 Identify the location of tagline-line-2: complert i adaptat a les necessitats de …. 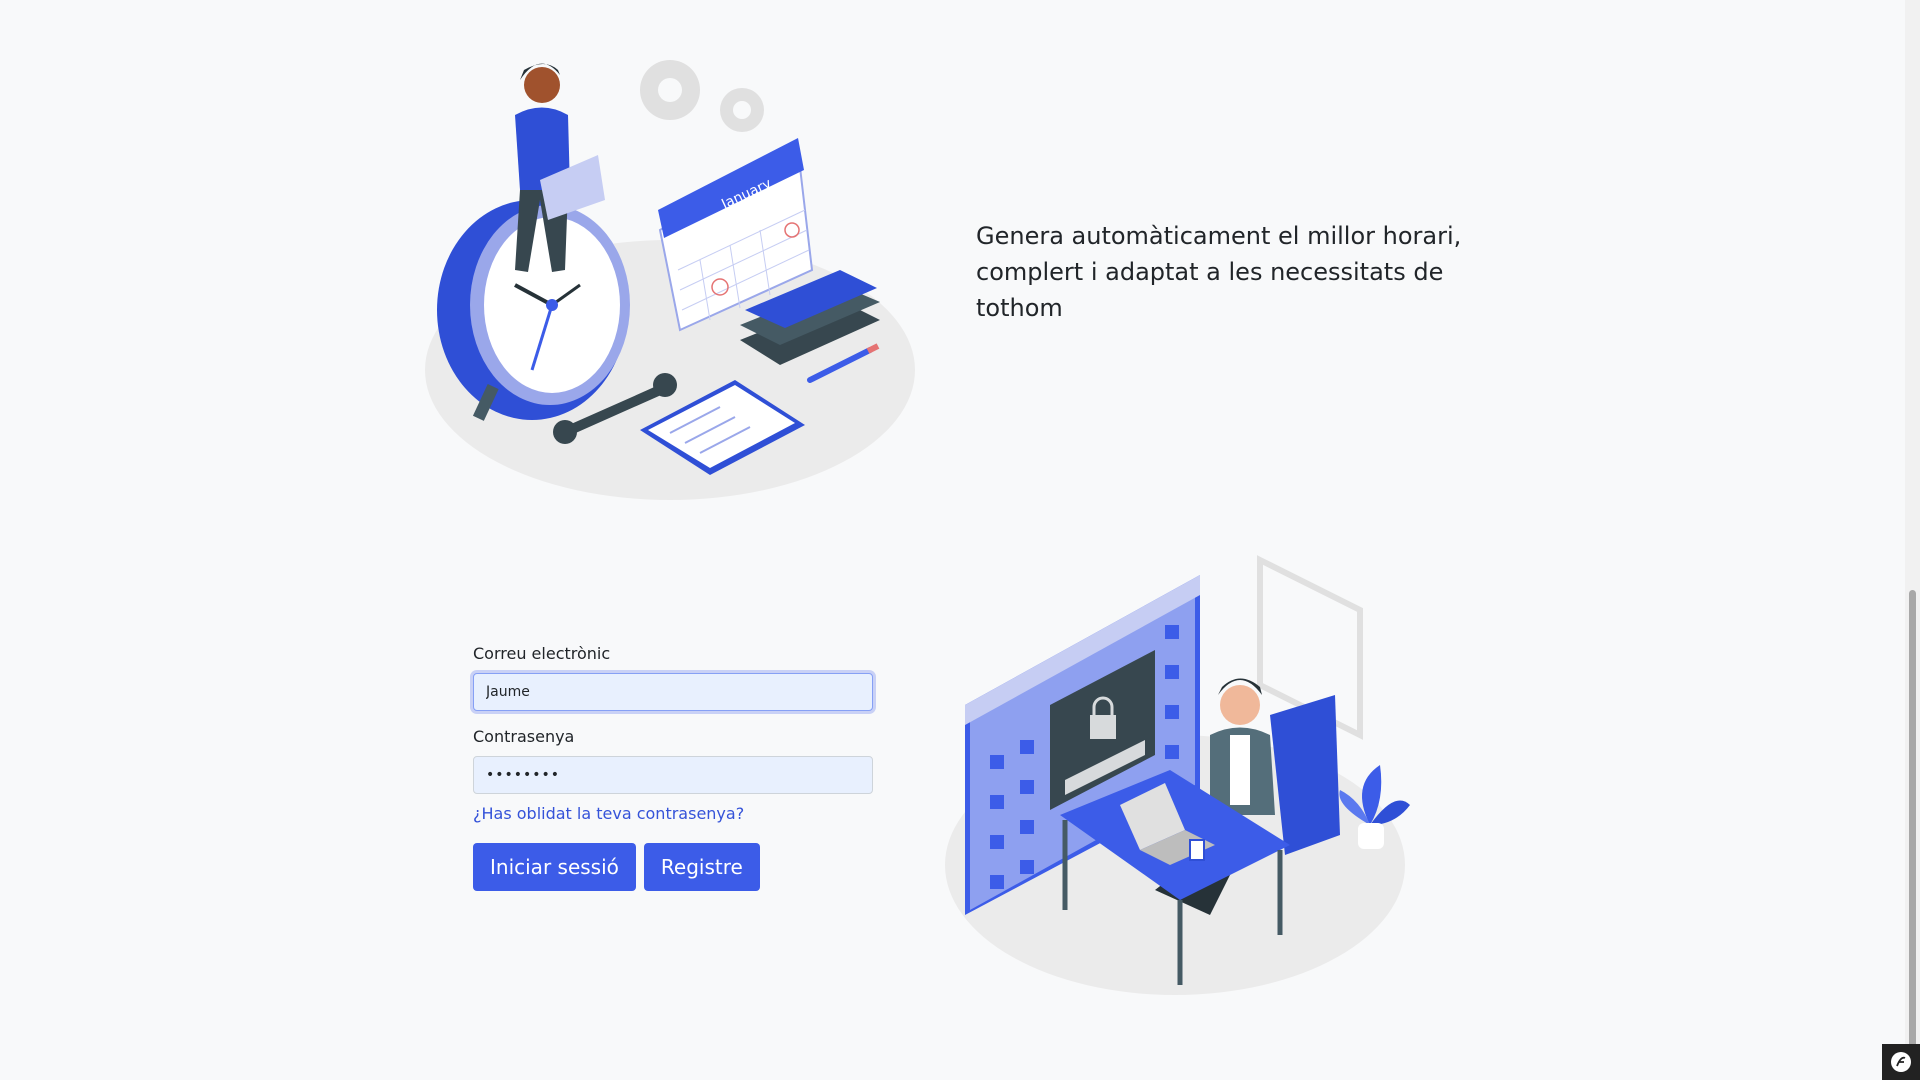
(1210, 290).